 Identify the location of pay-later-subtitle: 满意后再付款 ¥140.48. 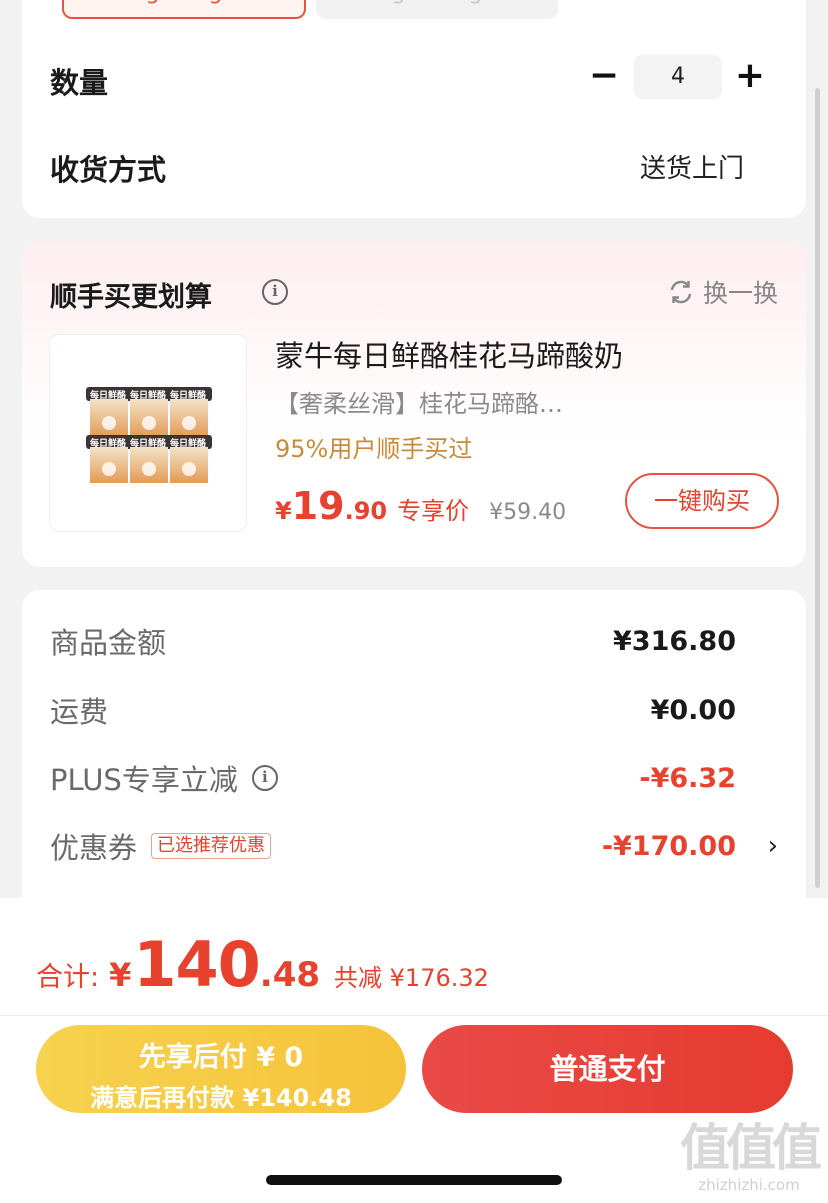
(221, 1098).